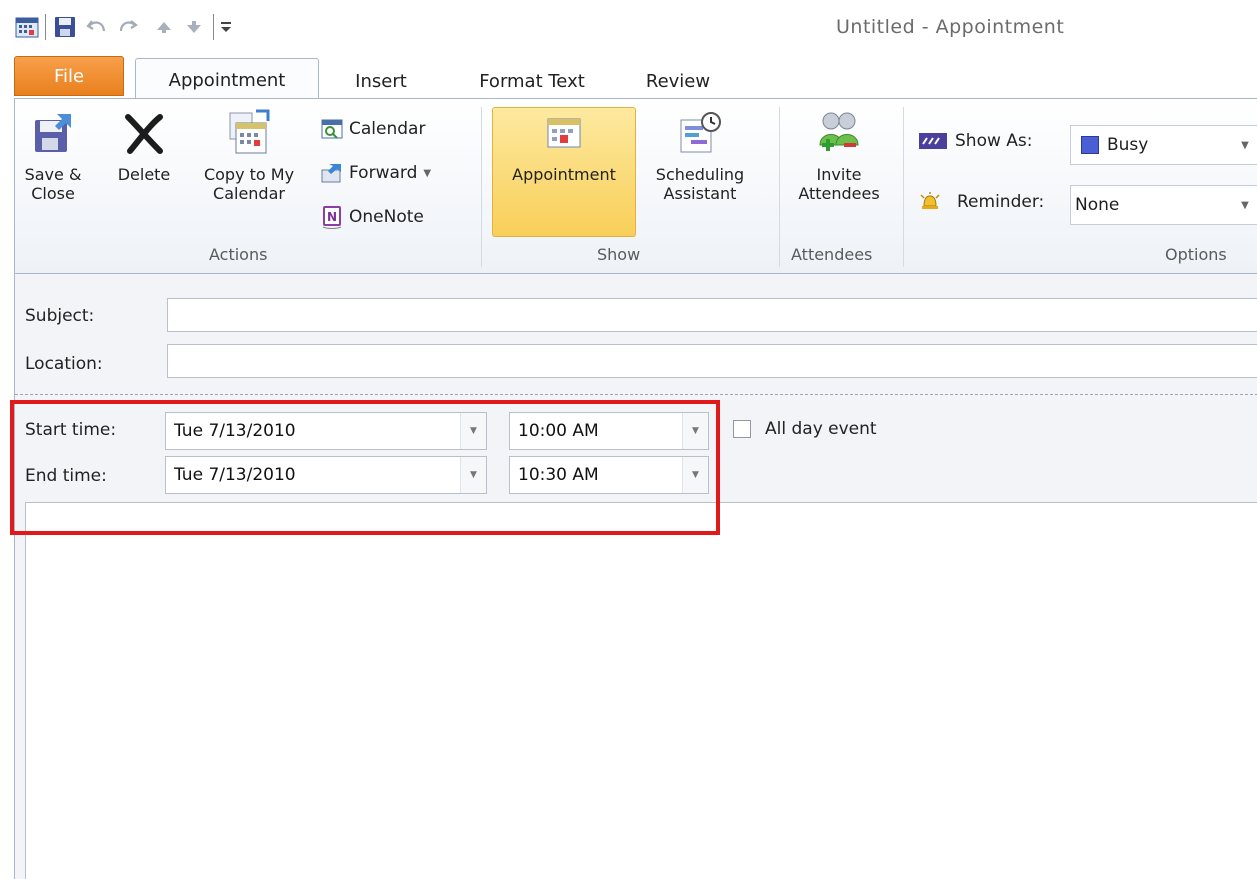  Describe the element at coordinates (64, 364) in the screenshot. I see `location-label: Location:` at that location.